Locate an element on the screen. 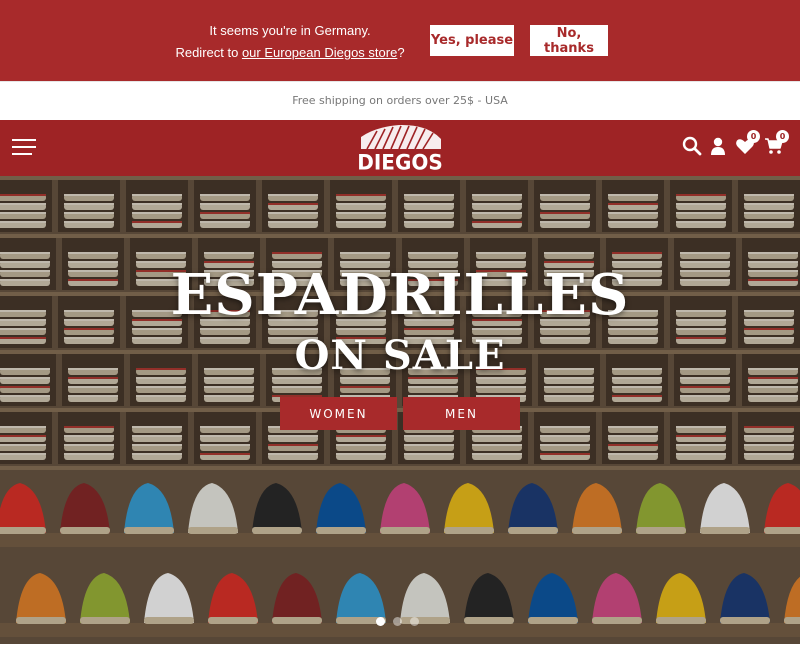 Image resolution: width=800 pixels, height=650 pixels. search-icon is located at coordinates (693, 147).